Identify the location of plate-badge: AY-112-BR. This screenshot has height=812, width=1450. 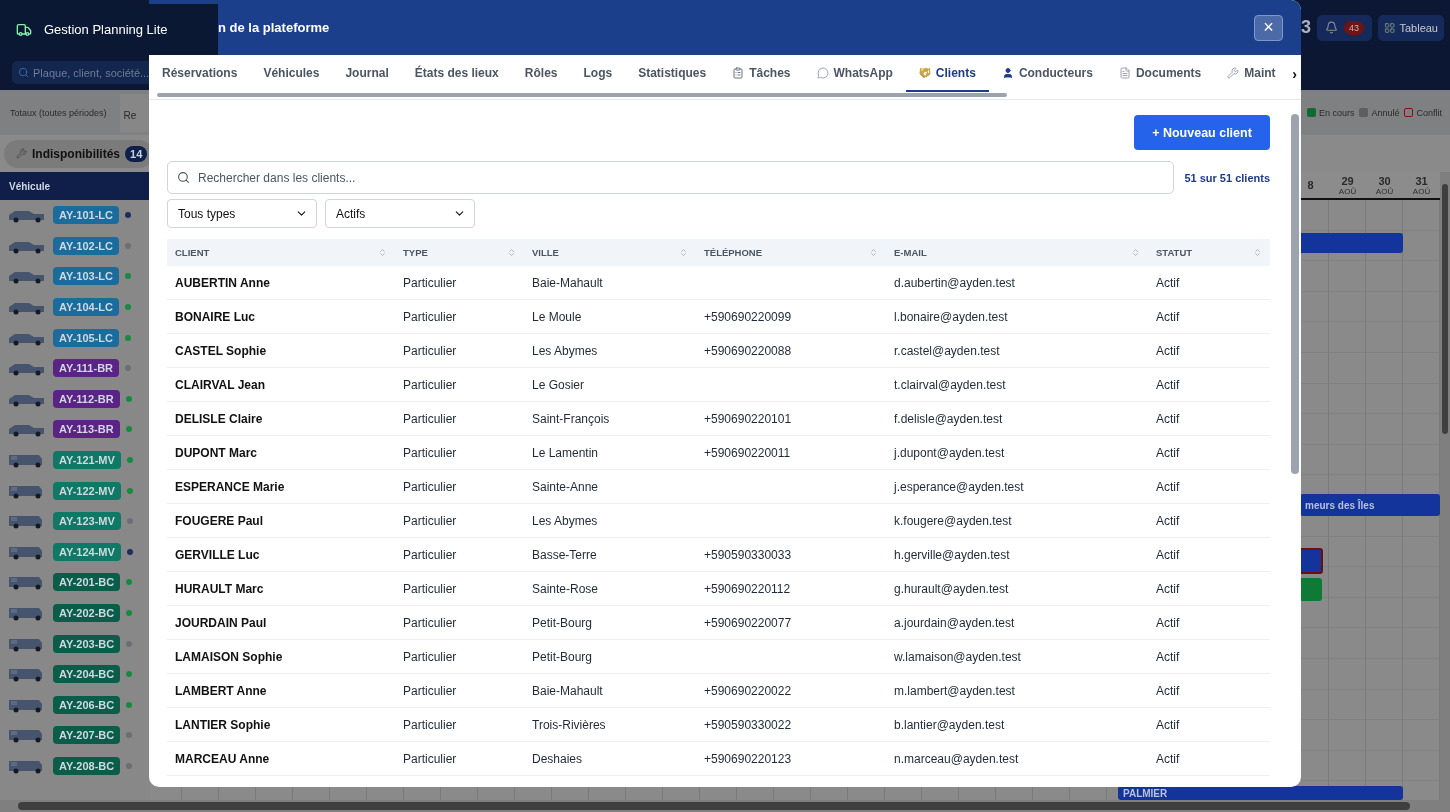
(86, 398).